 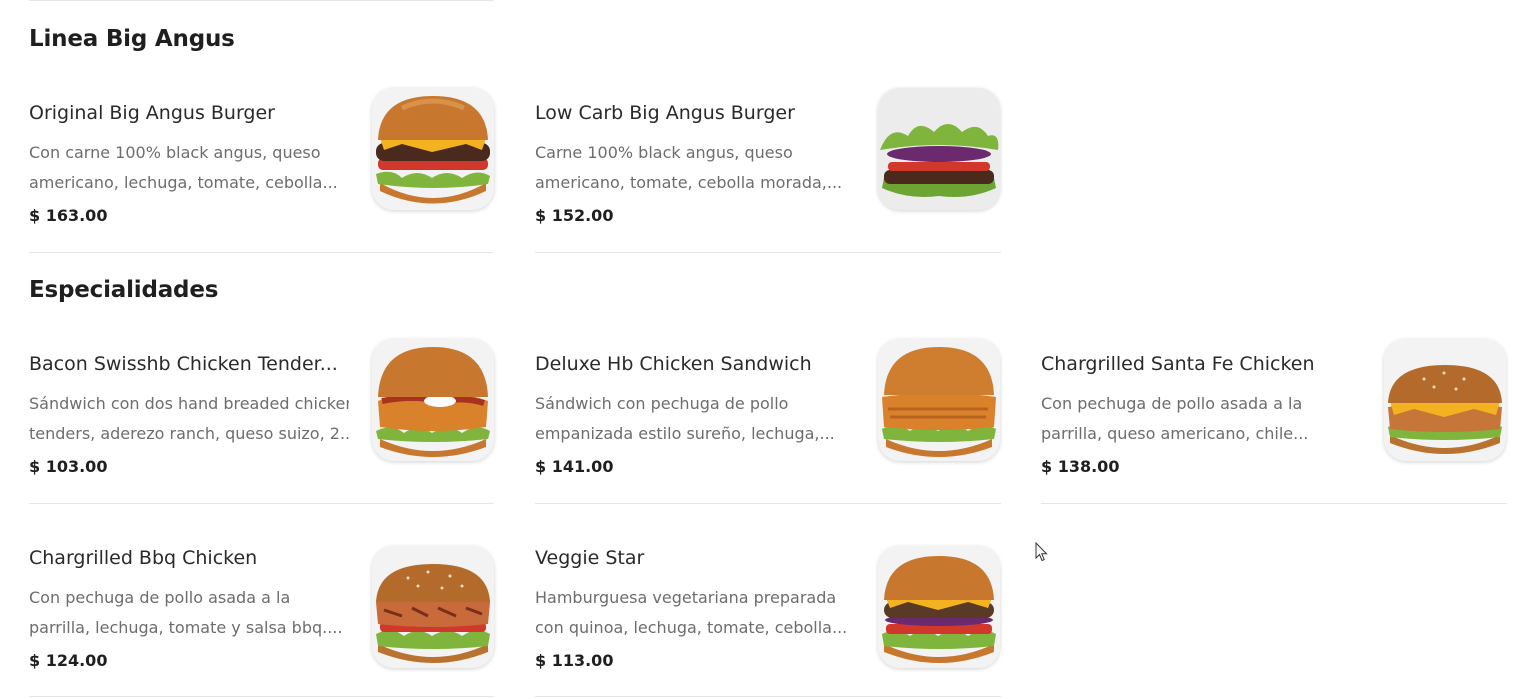 What do you see at coordinates (124, 290) in the screenshot?
I see `section-title-especialidades: Especialidades` at bounding box center [124, 290].